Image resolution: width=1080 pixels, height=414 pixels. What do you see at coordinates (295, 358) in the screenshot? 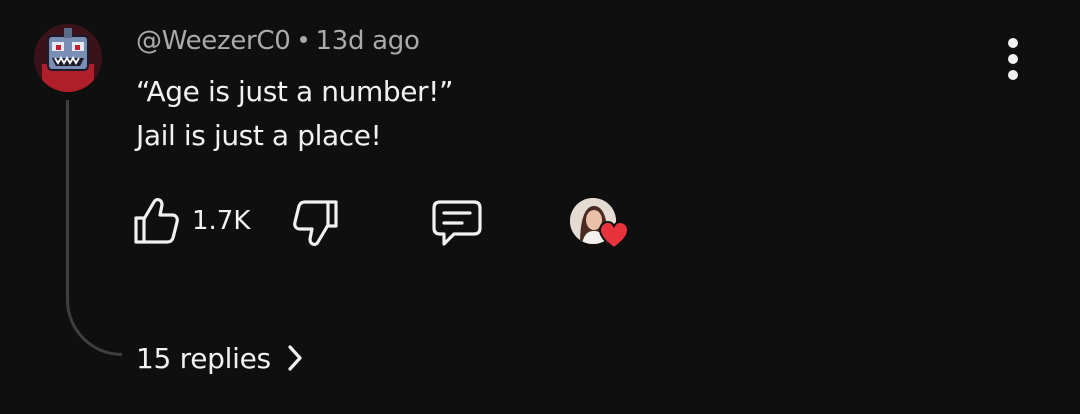
I see `chevron-right-icon` at bounding box center [295, 358].